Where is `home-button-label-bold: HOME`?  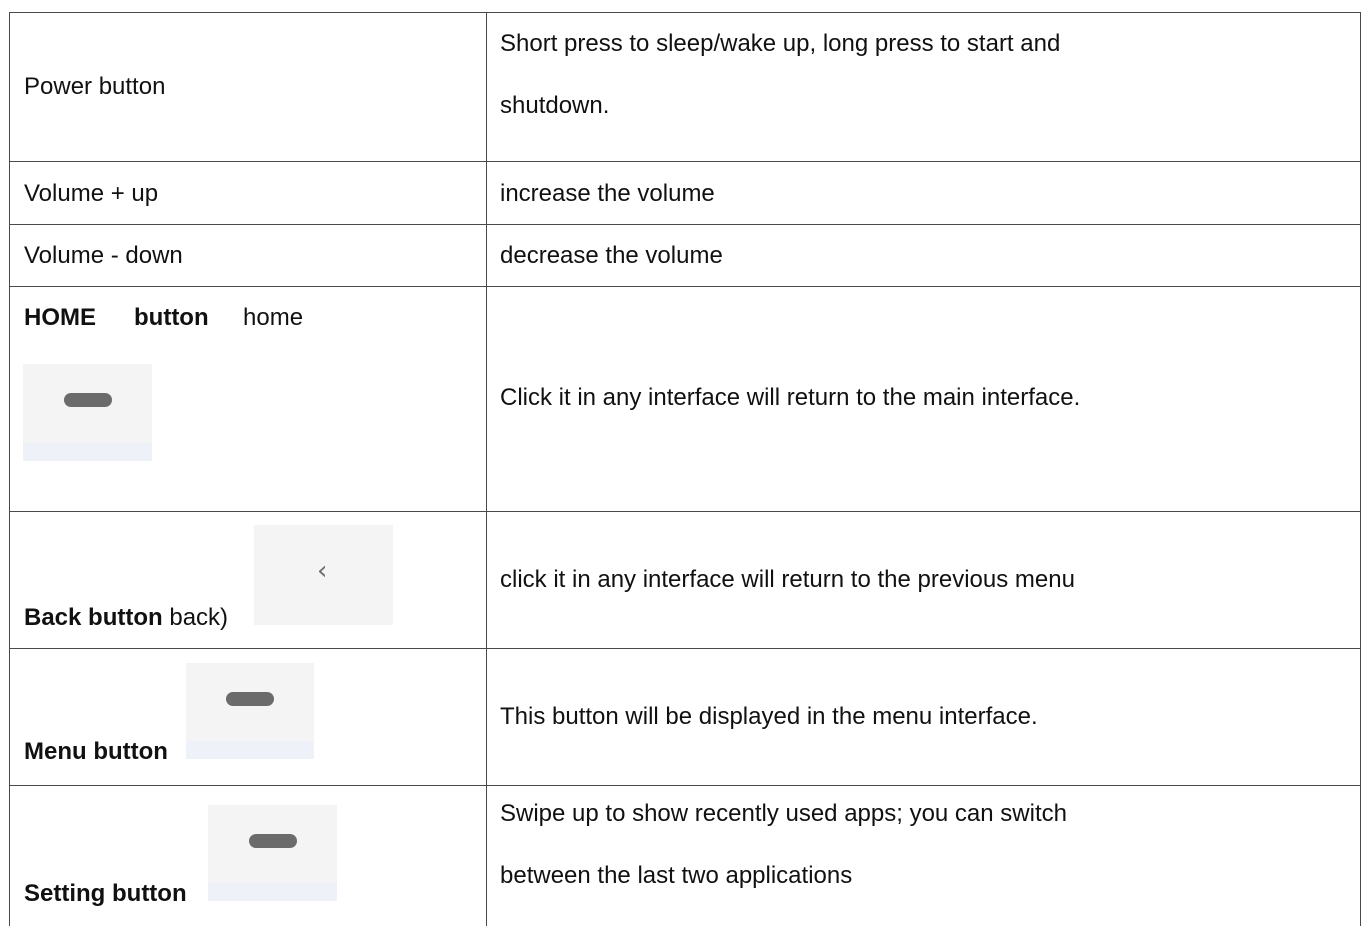 home-button-label-bold: HOME is located at coordinates (60, 317).